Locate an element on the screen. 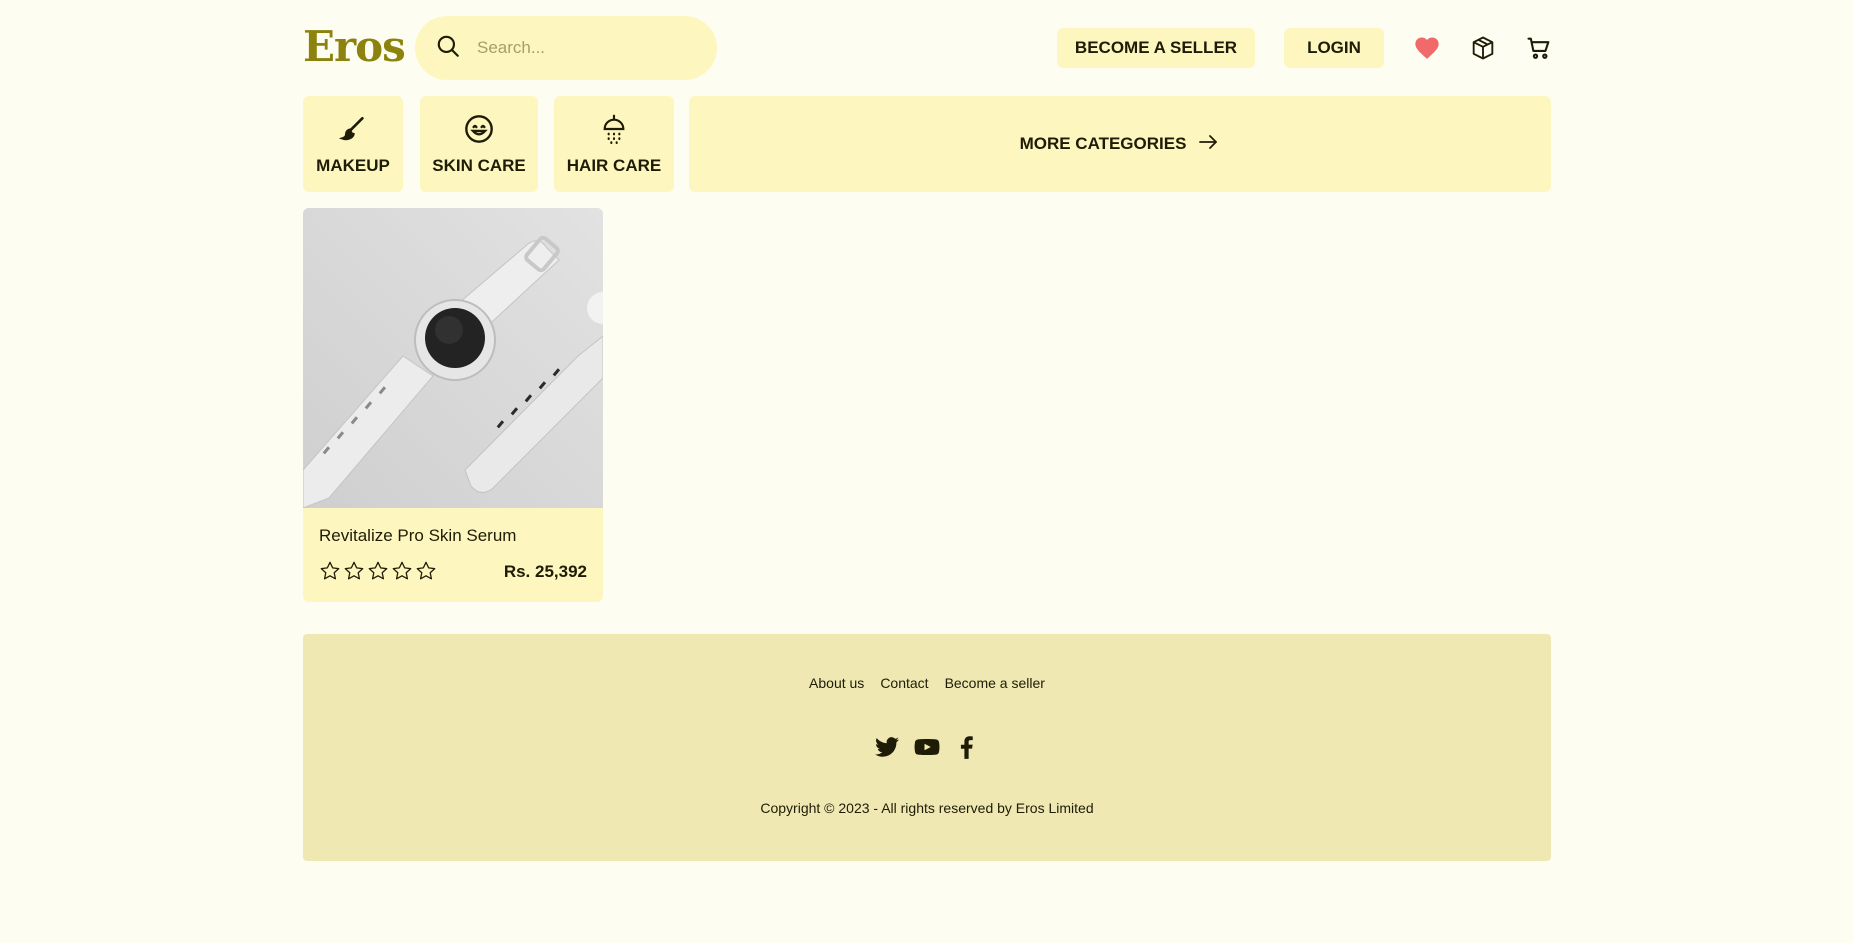 This screenshot has height=943, width=1853. become-seller-button: BECOME A SELLER is located at coordinates (1156, 48).